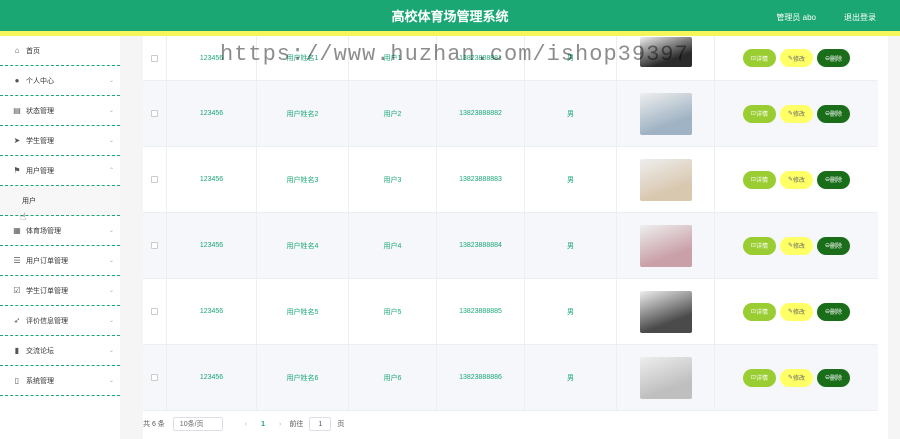  Describe the element at coordinates (481, 311) in the screenshot. I see `cell-phone: 13823888885` at that location.